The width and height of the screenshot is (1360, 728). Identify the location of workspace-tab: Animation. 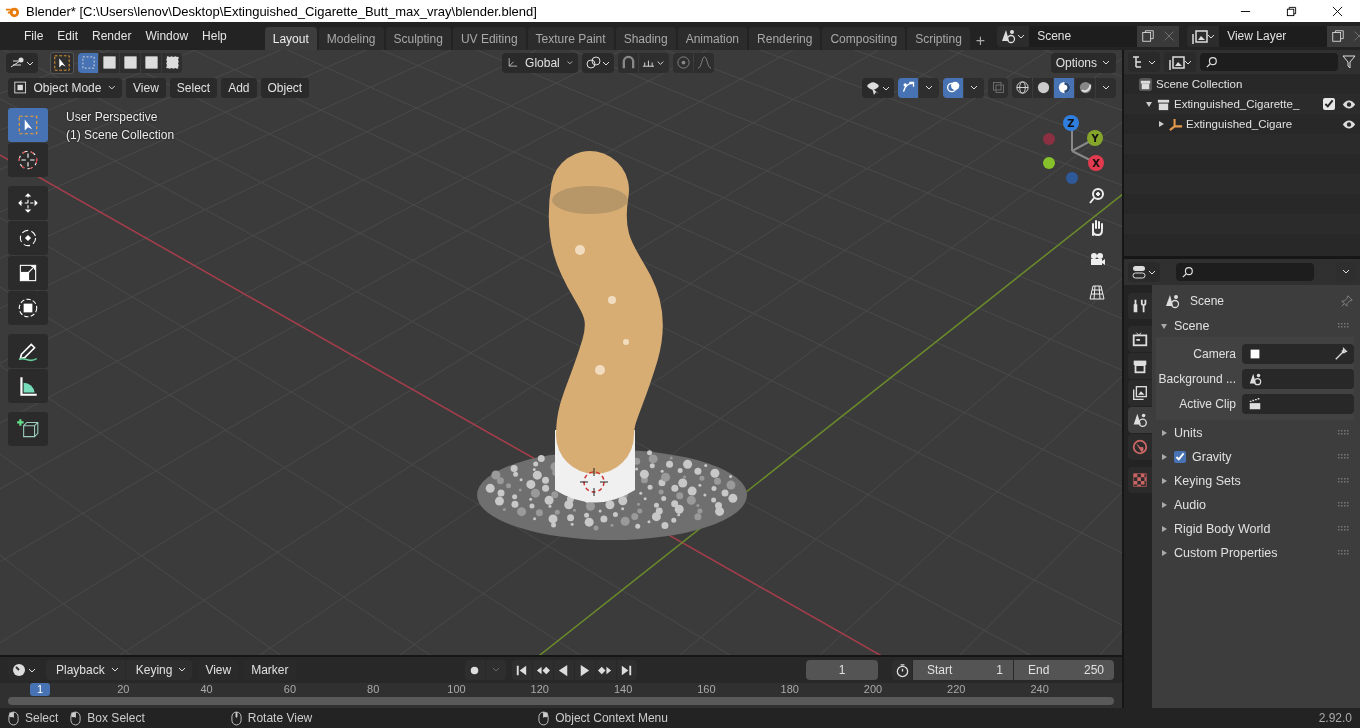
(712, 38).